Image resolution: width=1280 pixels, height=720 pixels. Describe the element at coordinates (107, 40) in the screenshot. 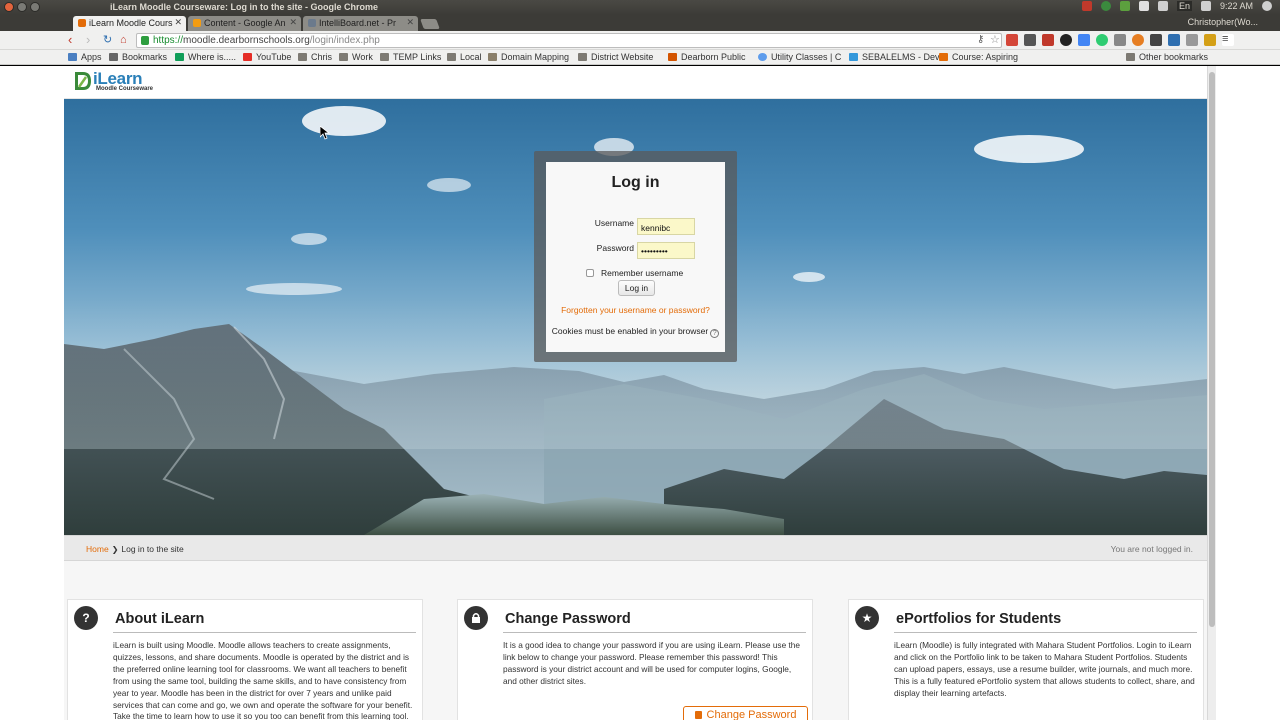

I see `reload-icon: ↻` at that location.